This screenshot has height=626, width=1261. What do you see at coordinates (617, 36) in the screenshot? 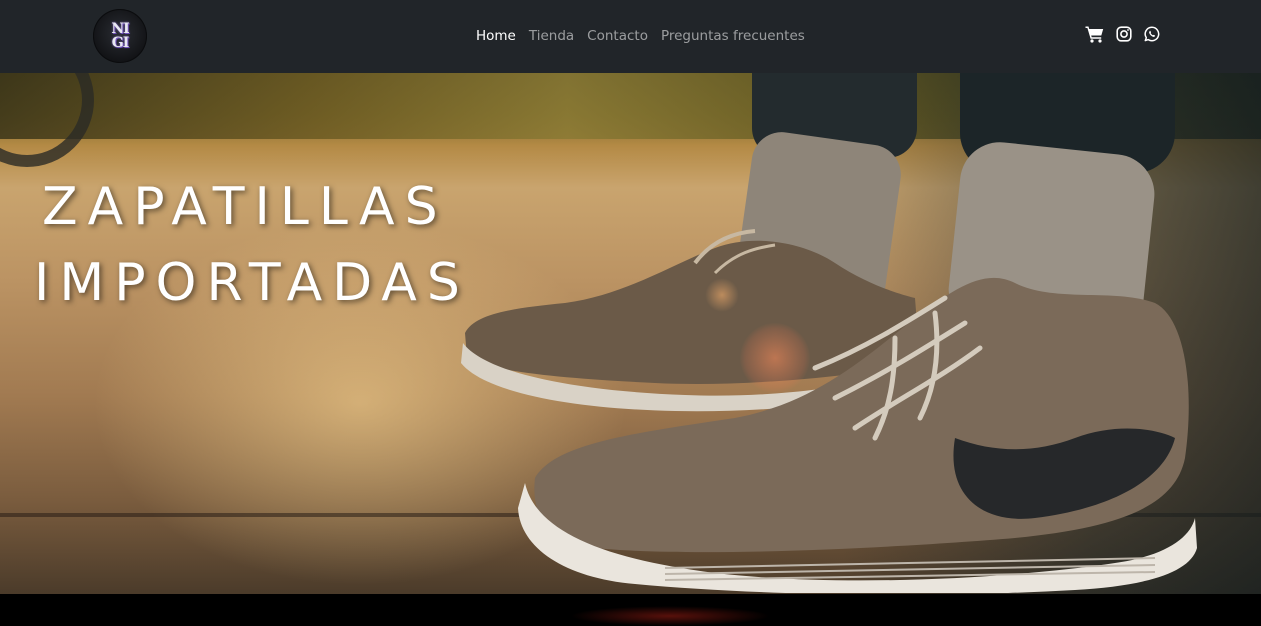
I see `nav-link-contacto: Contacto` at bounding box center [617, 36].